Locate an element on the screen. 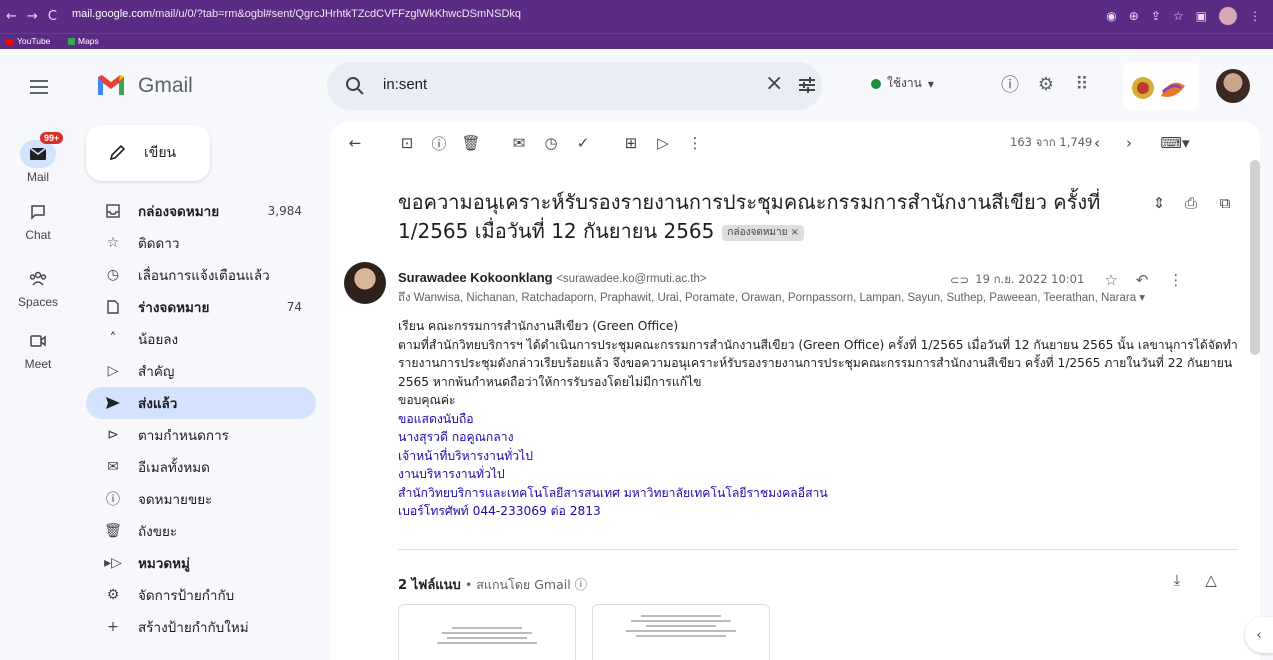  search-options-icon is located at coordinates (807, 85).